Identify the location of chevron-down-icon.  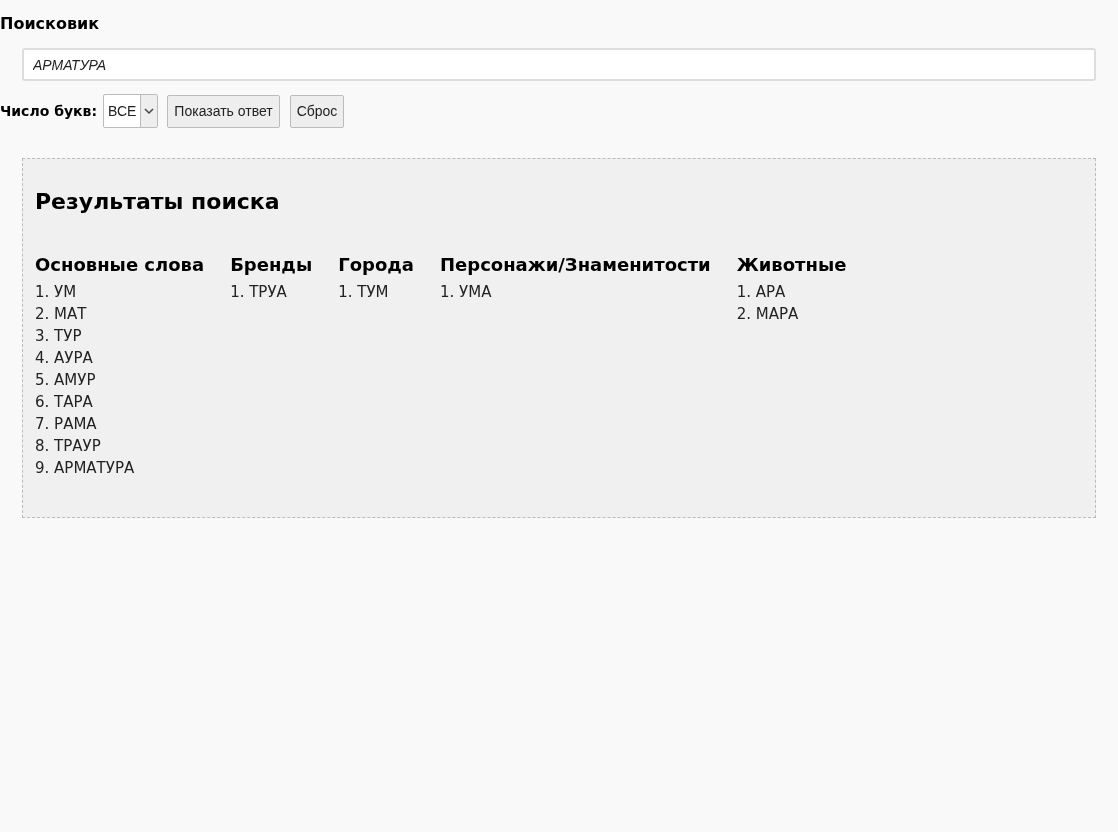
(149, 111).